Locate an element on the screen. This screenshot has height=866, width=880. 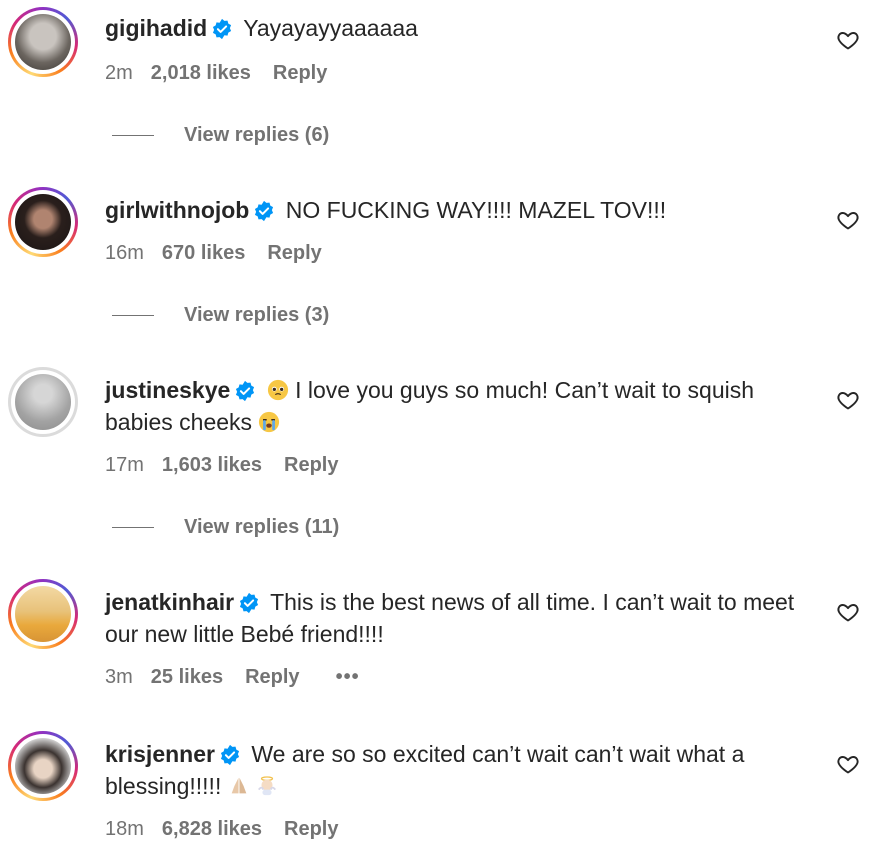
pleading-face-emoji is located at coordinates (277, 390).